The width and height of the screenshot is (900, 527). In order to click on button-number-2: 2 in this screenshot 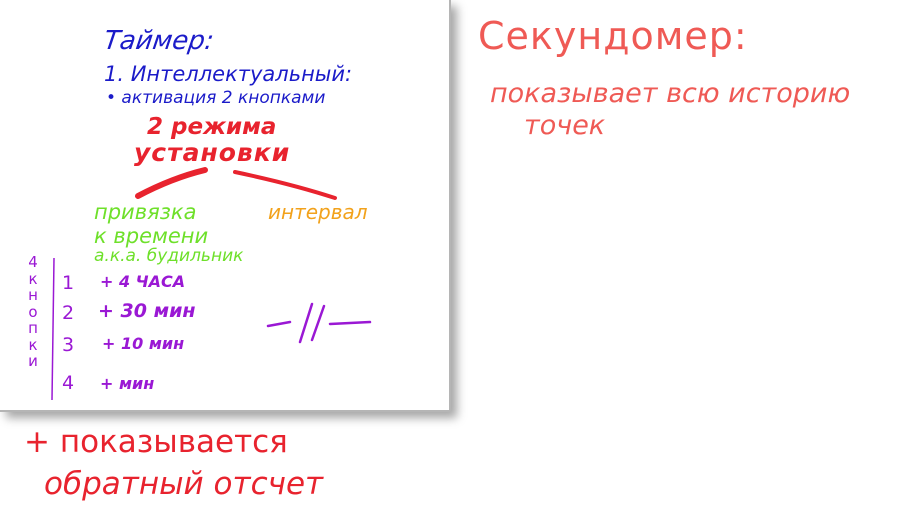, I will do `click(68, 313)`.